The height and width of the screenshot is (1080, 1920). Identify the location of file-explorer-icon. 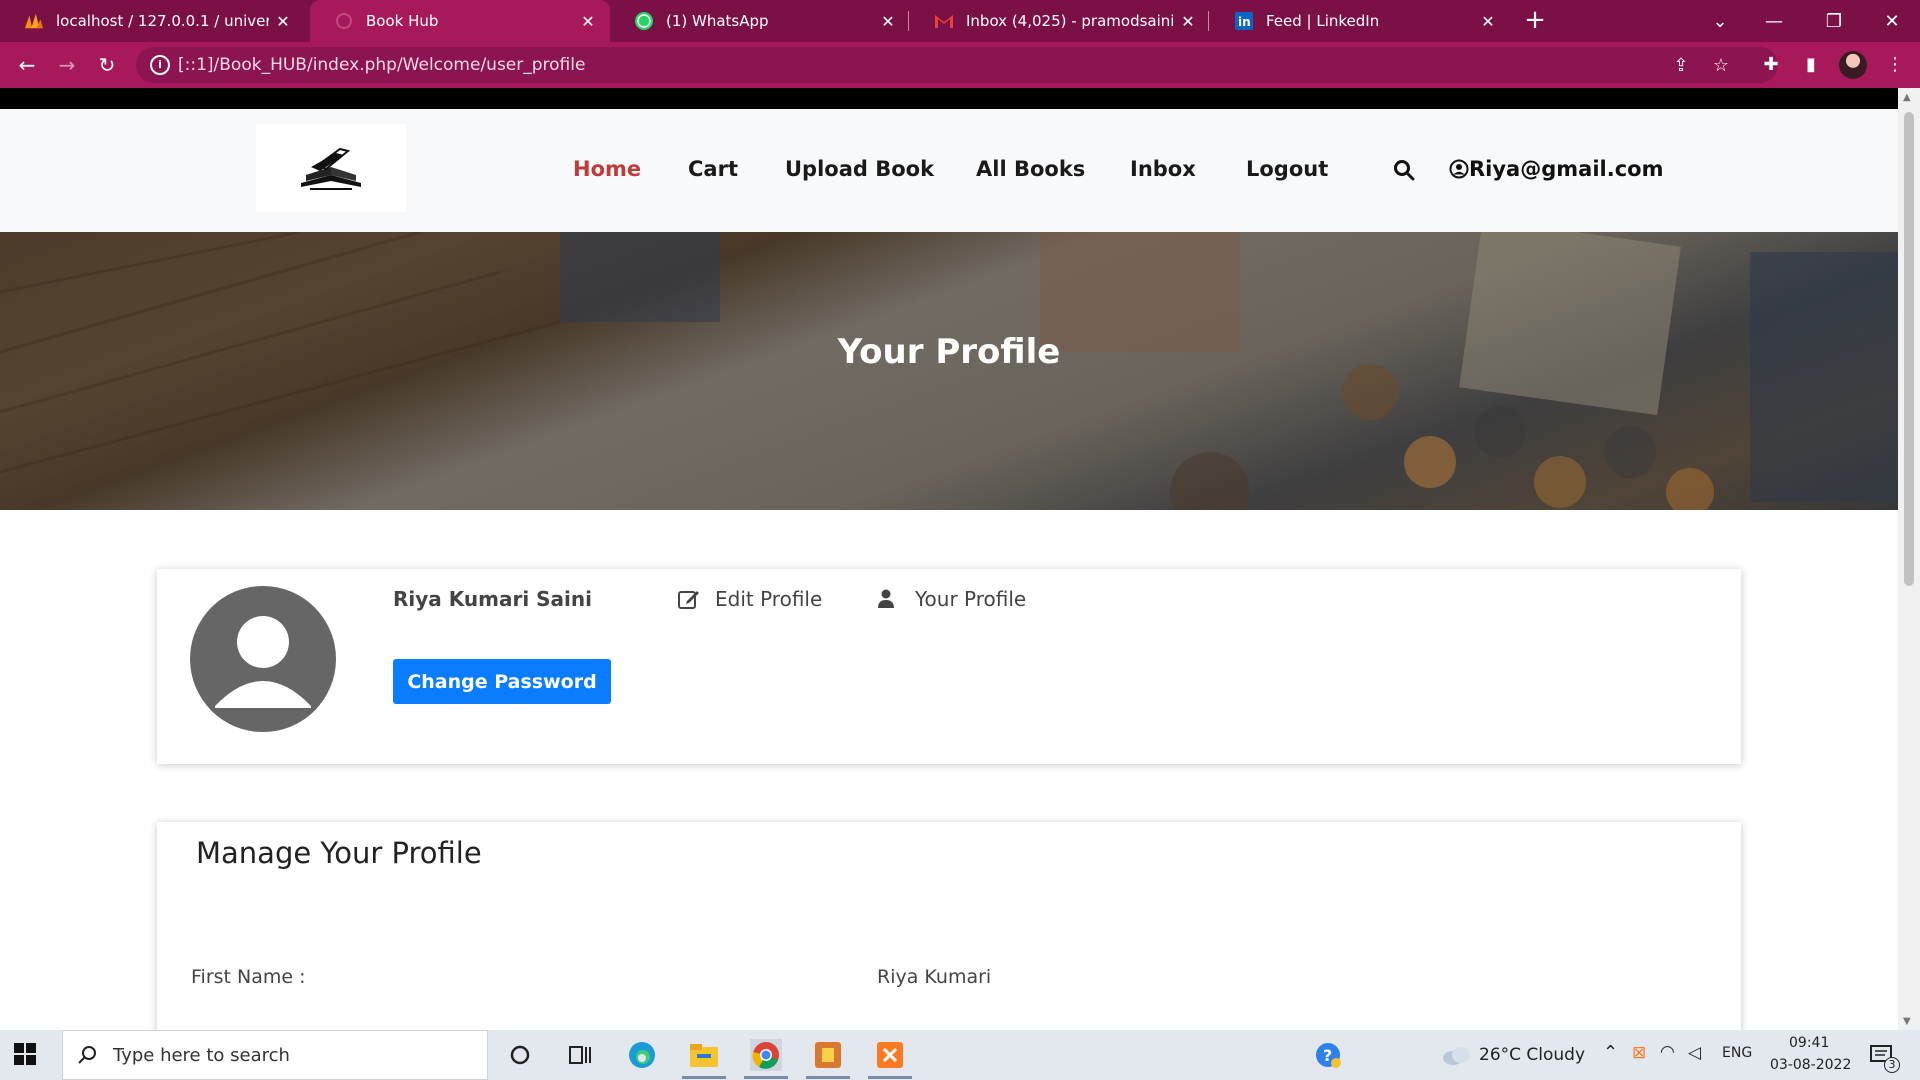
(704, 1055).